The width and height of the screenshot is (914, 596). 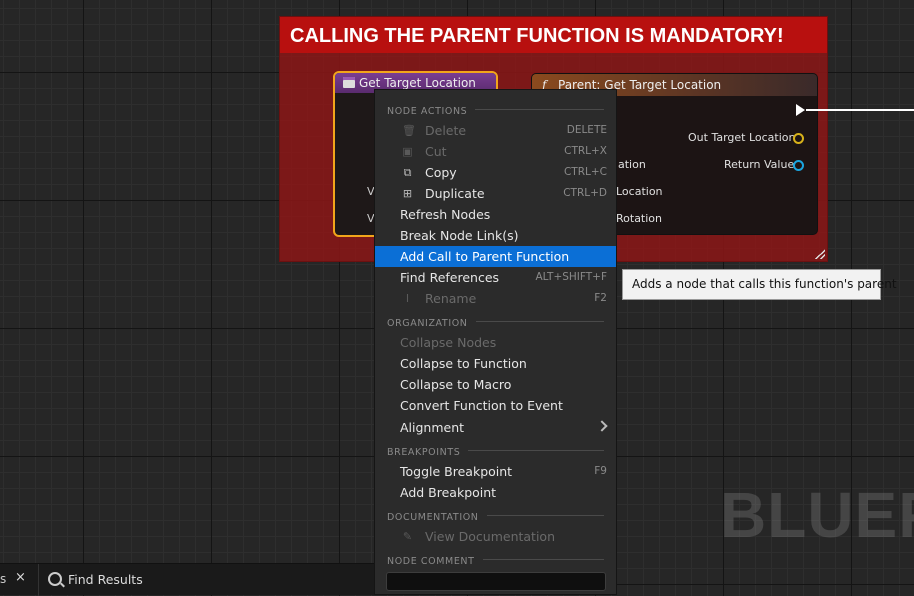 I want to click on section-node-actions: NODE ACTIONS, so click(x=495, y=109).